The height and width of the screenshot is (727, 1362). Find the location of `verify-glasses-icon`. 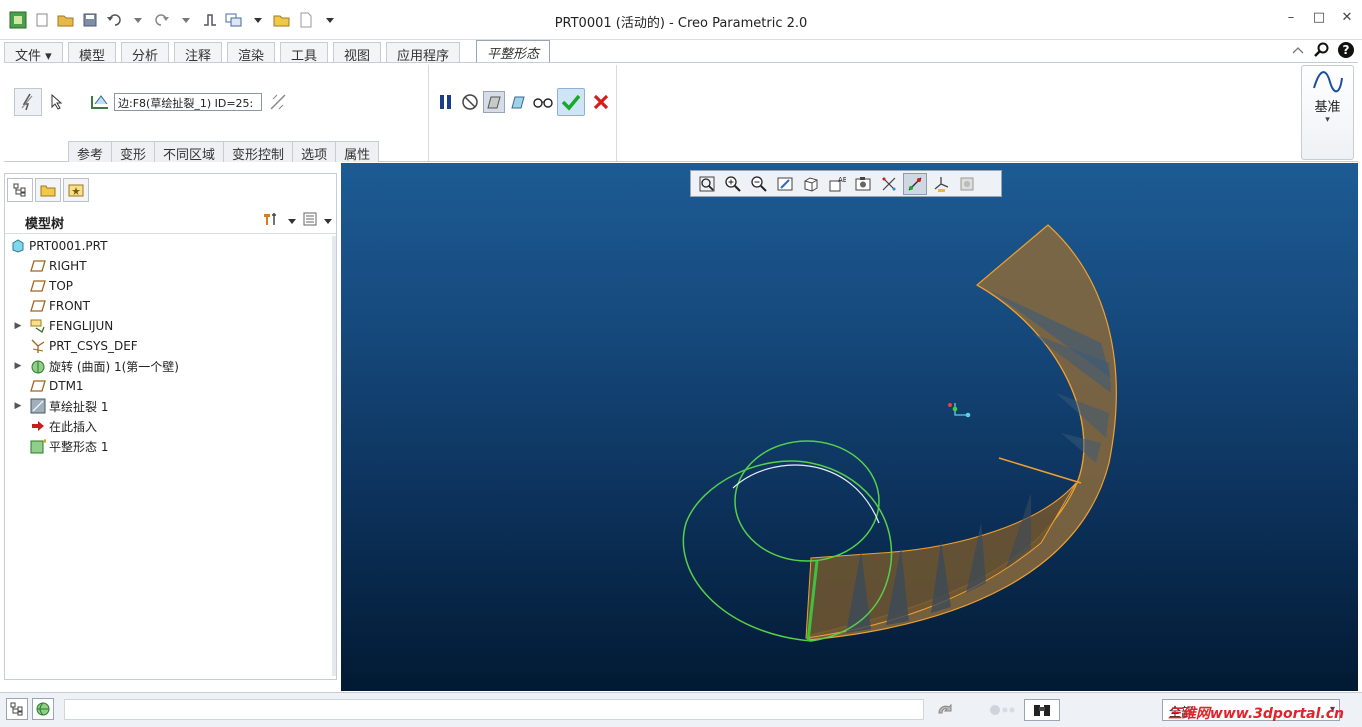

verify-glasses-icon is located at coordinates (543, 102).